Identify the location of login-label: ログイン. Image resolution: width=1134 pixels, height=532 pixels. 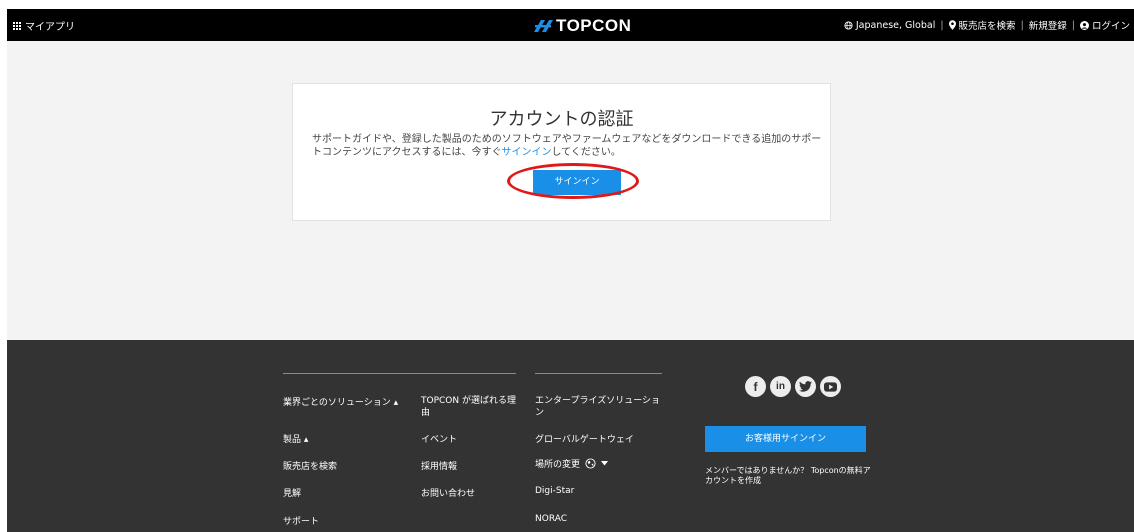
(1110, 26).